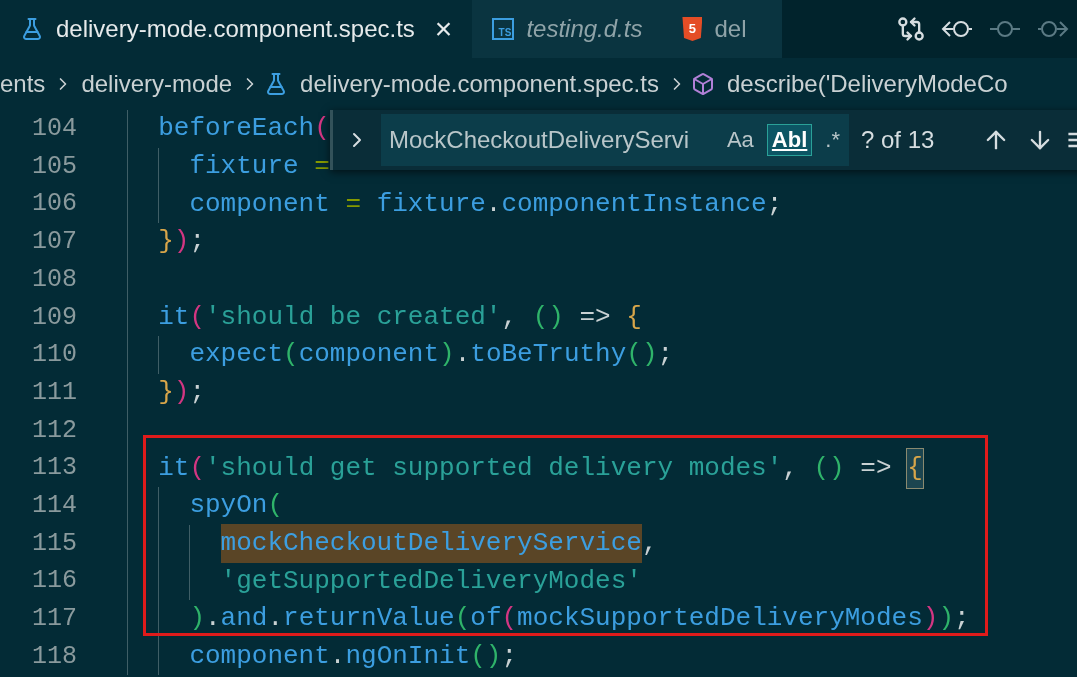 The height and width of the screenshot is (677, 1077). What do you see at coordinates (54, 430) in the screenshot?
I see `line-number: 112` at bounding box center [54, 430].